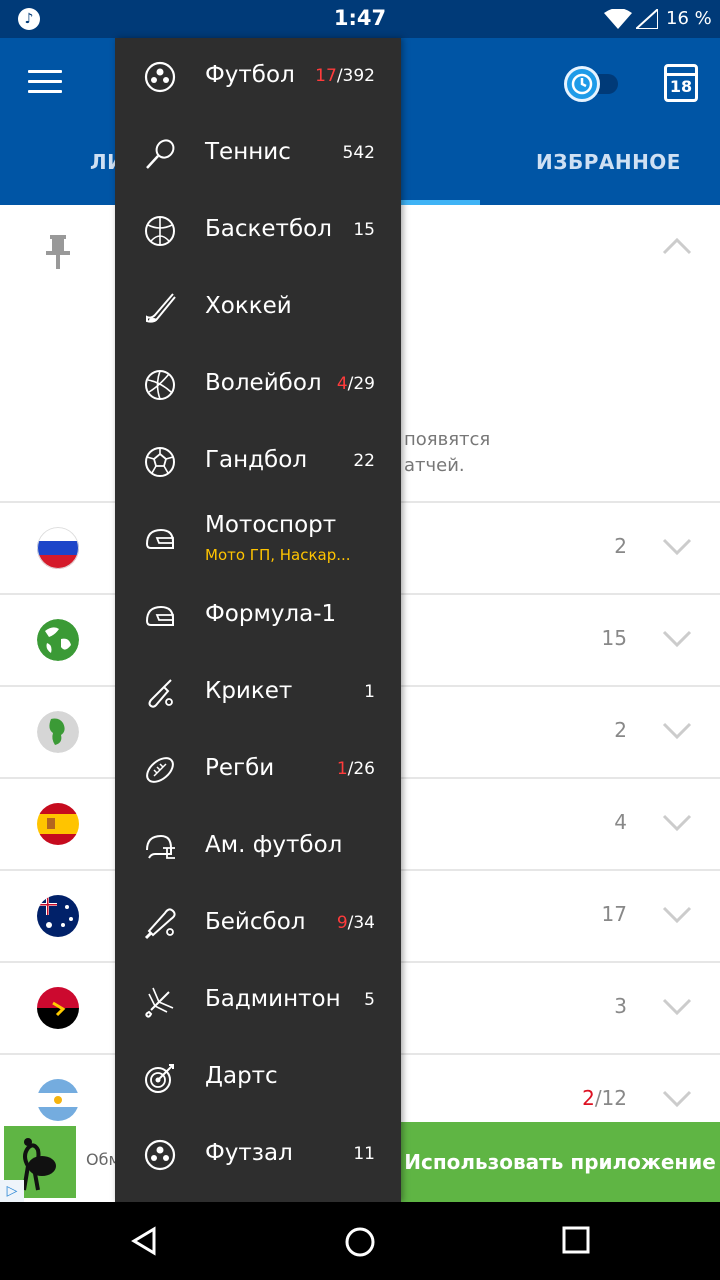 The height and width of the screenshot is (1280, 720). What do you see at coordinates (58, 640) in the screenshot?
I see `world-globe-icon` at bounding box center [58, 640].